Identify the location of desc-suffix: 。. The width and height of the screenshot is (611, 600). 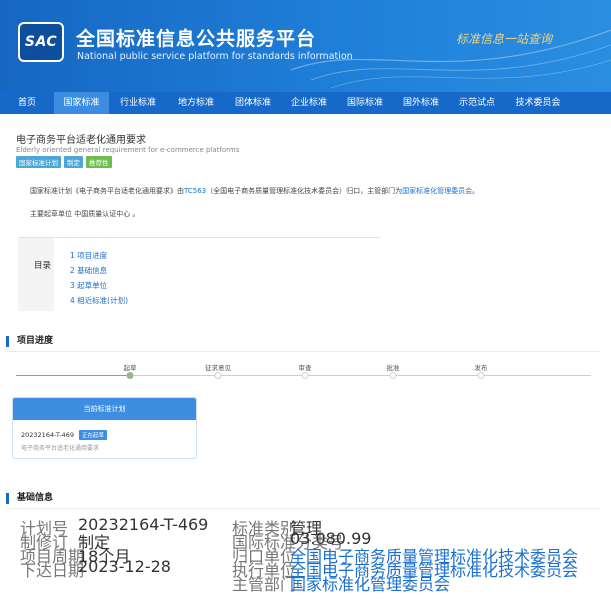
(476, 191).